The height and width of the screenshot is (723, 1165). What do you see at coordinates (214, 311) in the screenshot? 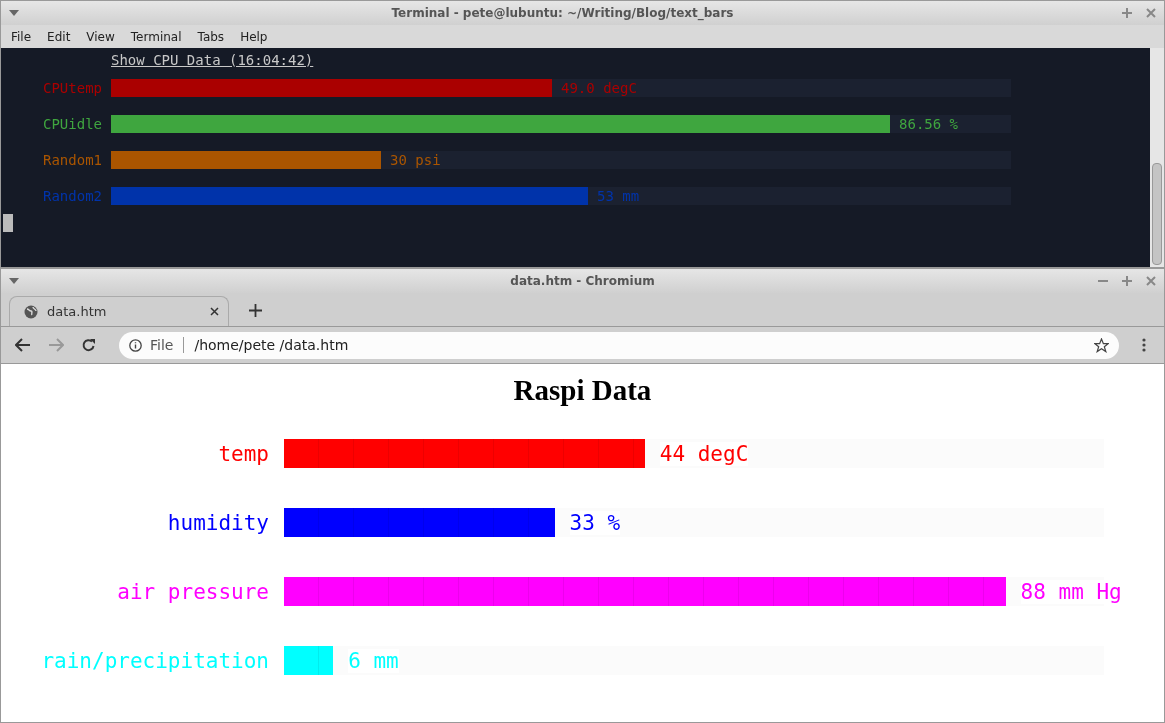
I see `close-icon` at bounding box center [214, 311].